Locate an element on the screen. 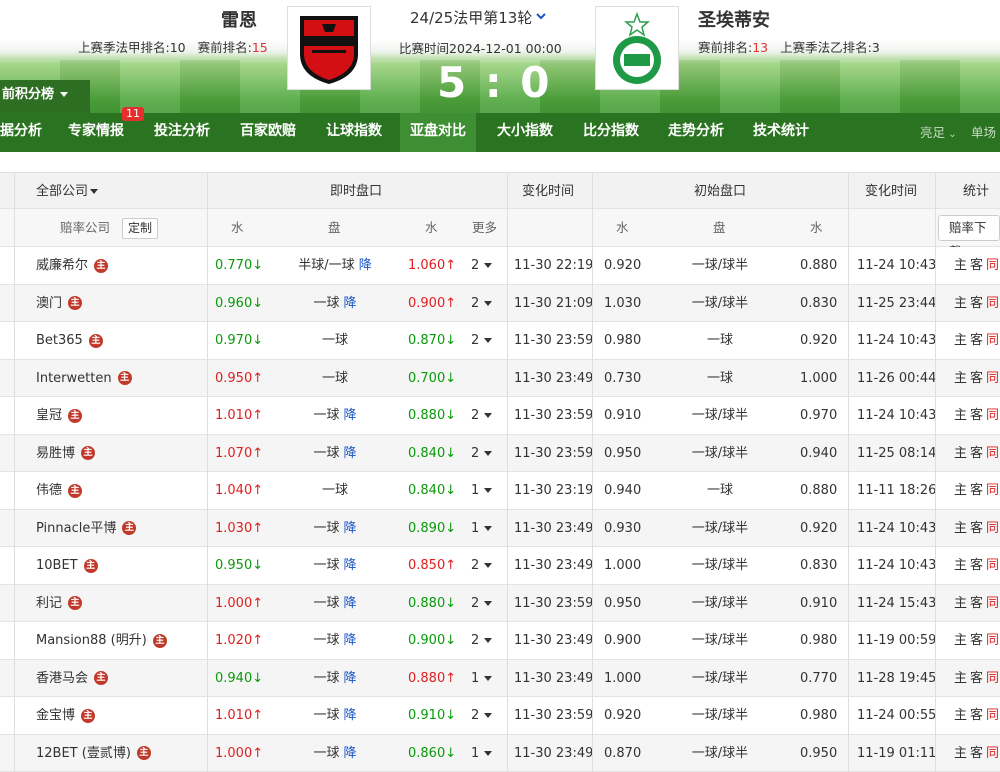 Image resolution: width=1000 pixels, height=772 pixels. nav-trend-analysis: 走势分析 is located at coordinates (696, 132).